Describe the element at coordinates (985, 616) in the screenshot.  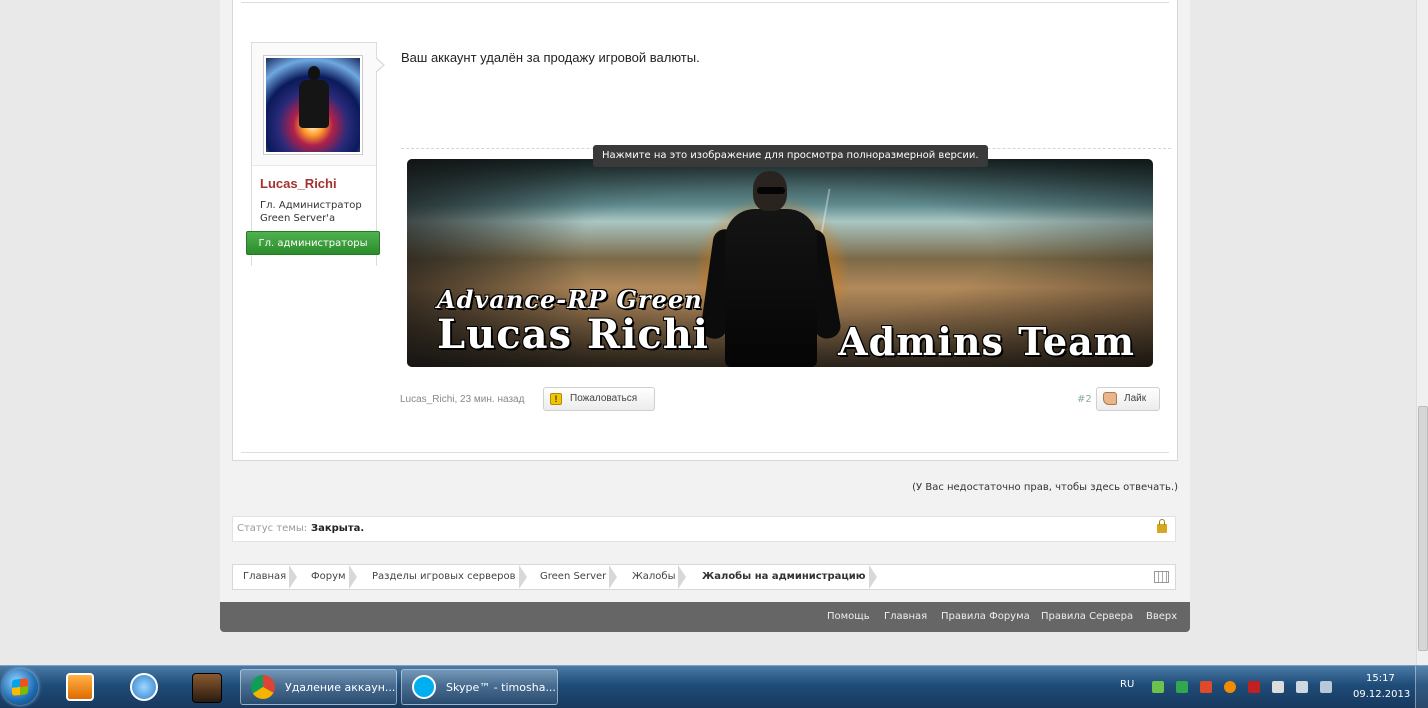
I see `footer-link-forum-rules: Правила Форума` at that location.